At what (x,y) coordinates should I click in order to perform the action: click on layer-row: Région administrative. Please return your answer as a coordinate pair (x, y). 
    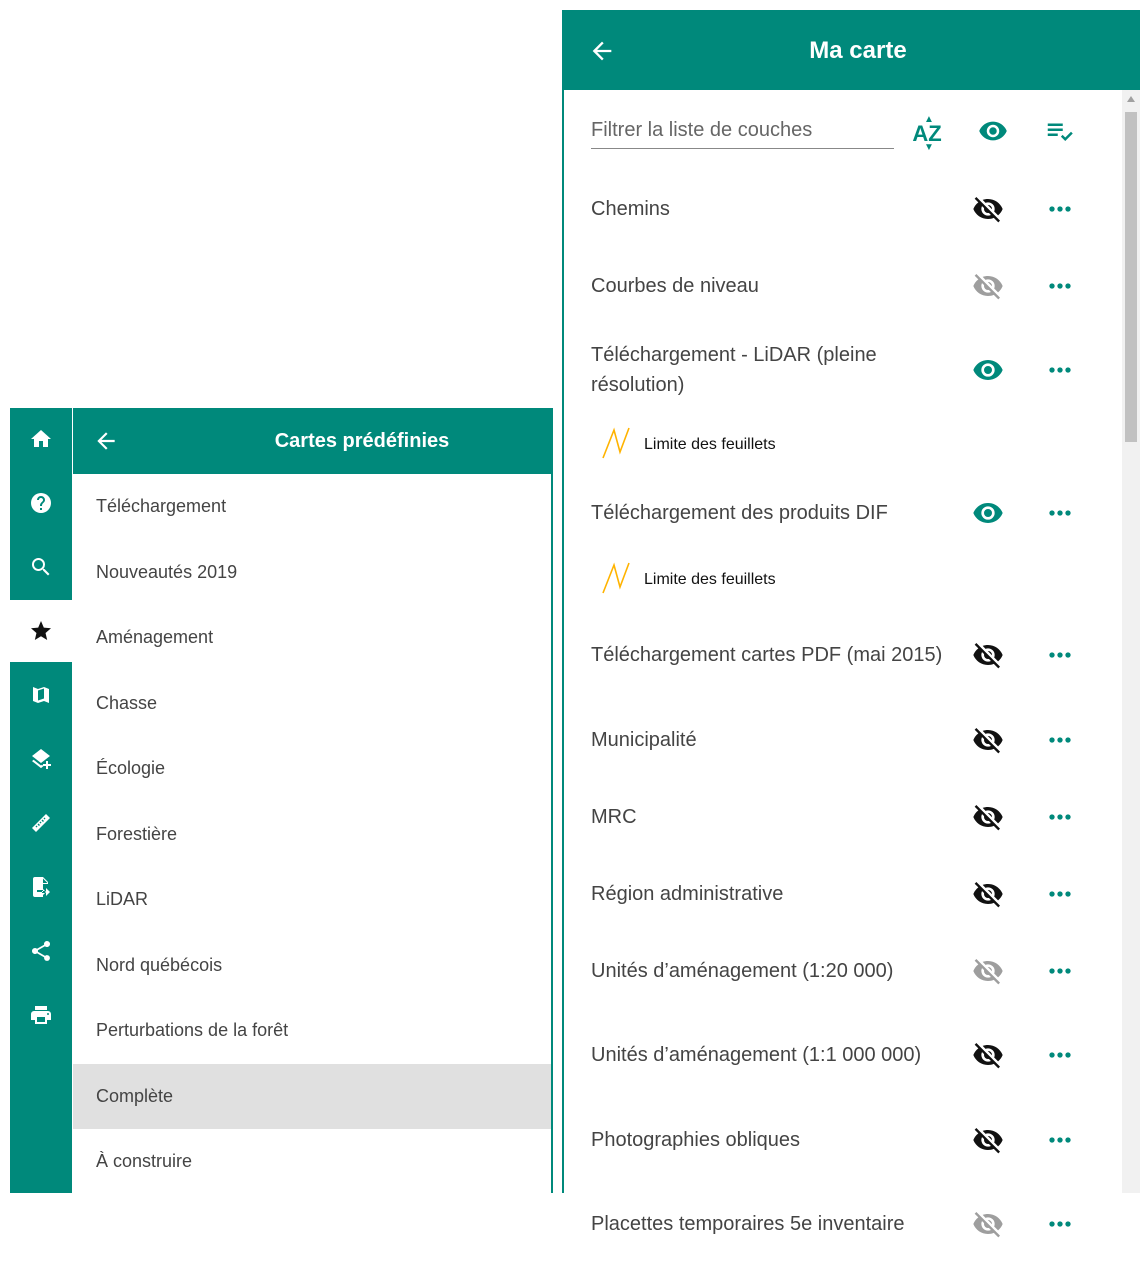
    Looking at the image, I should click on (844, 893).